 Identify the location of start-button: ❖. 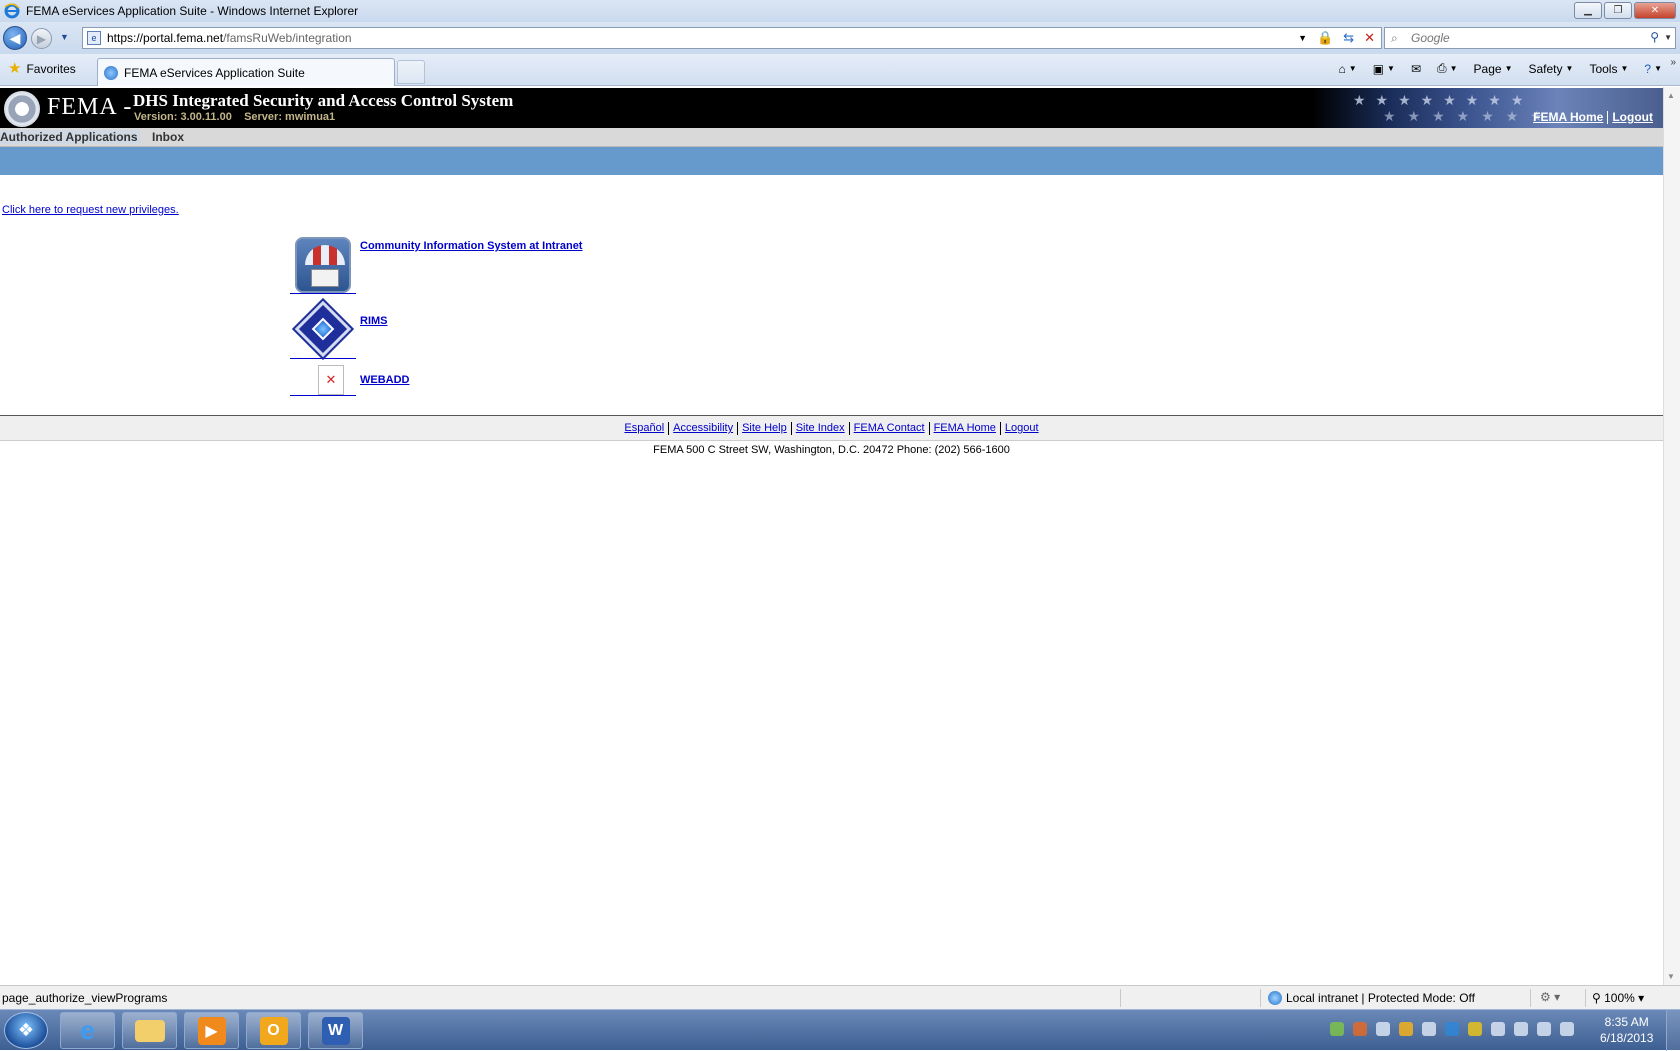
(26, 1030).